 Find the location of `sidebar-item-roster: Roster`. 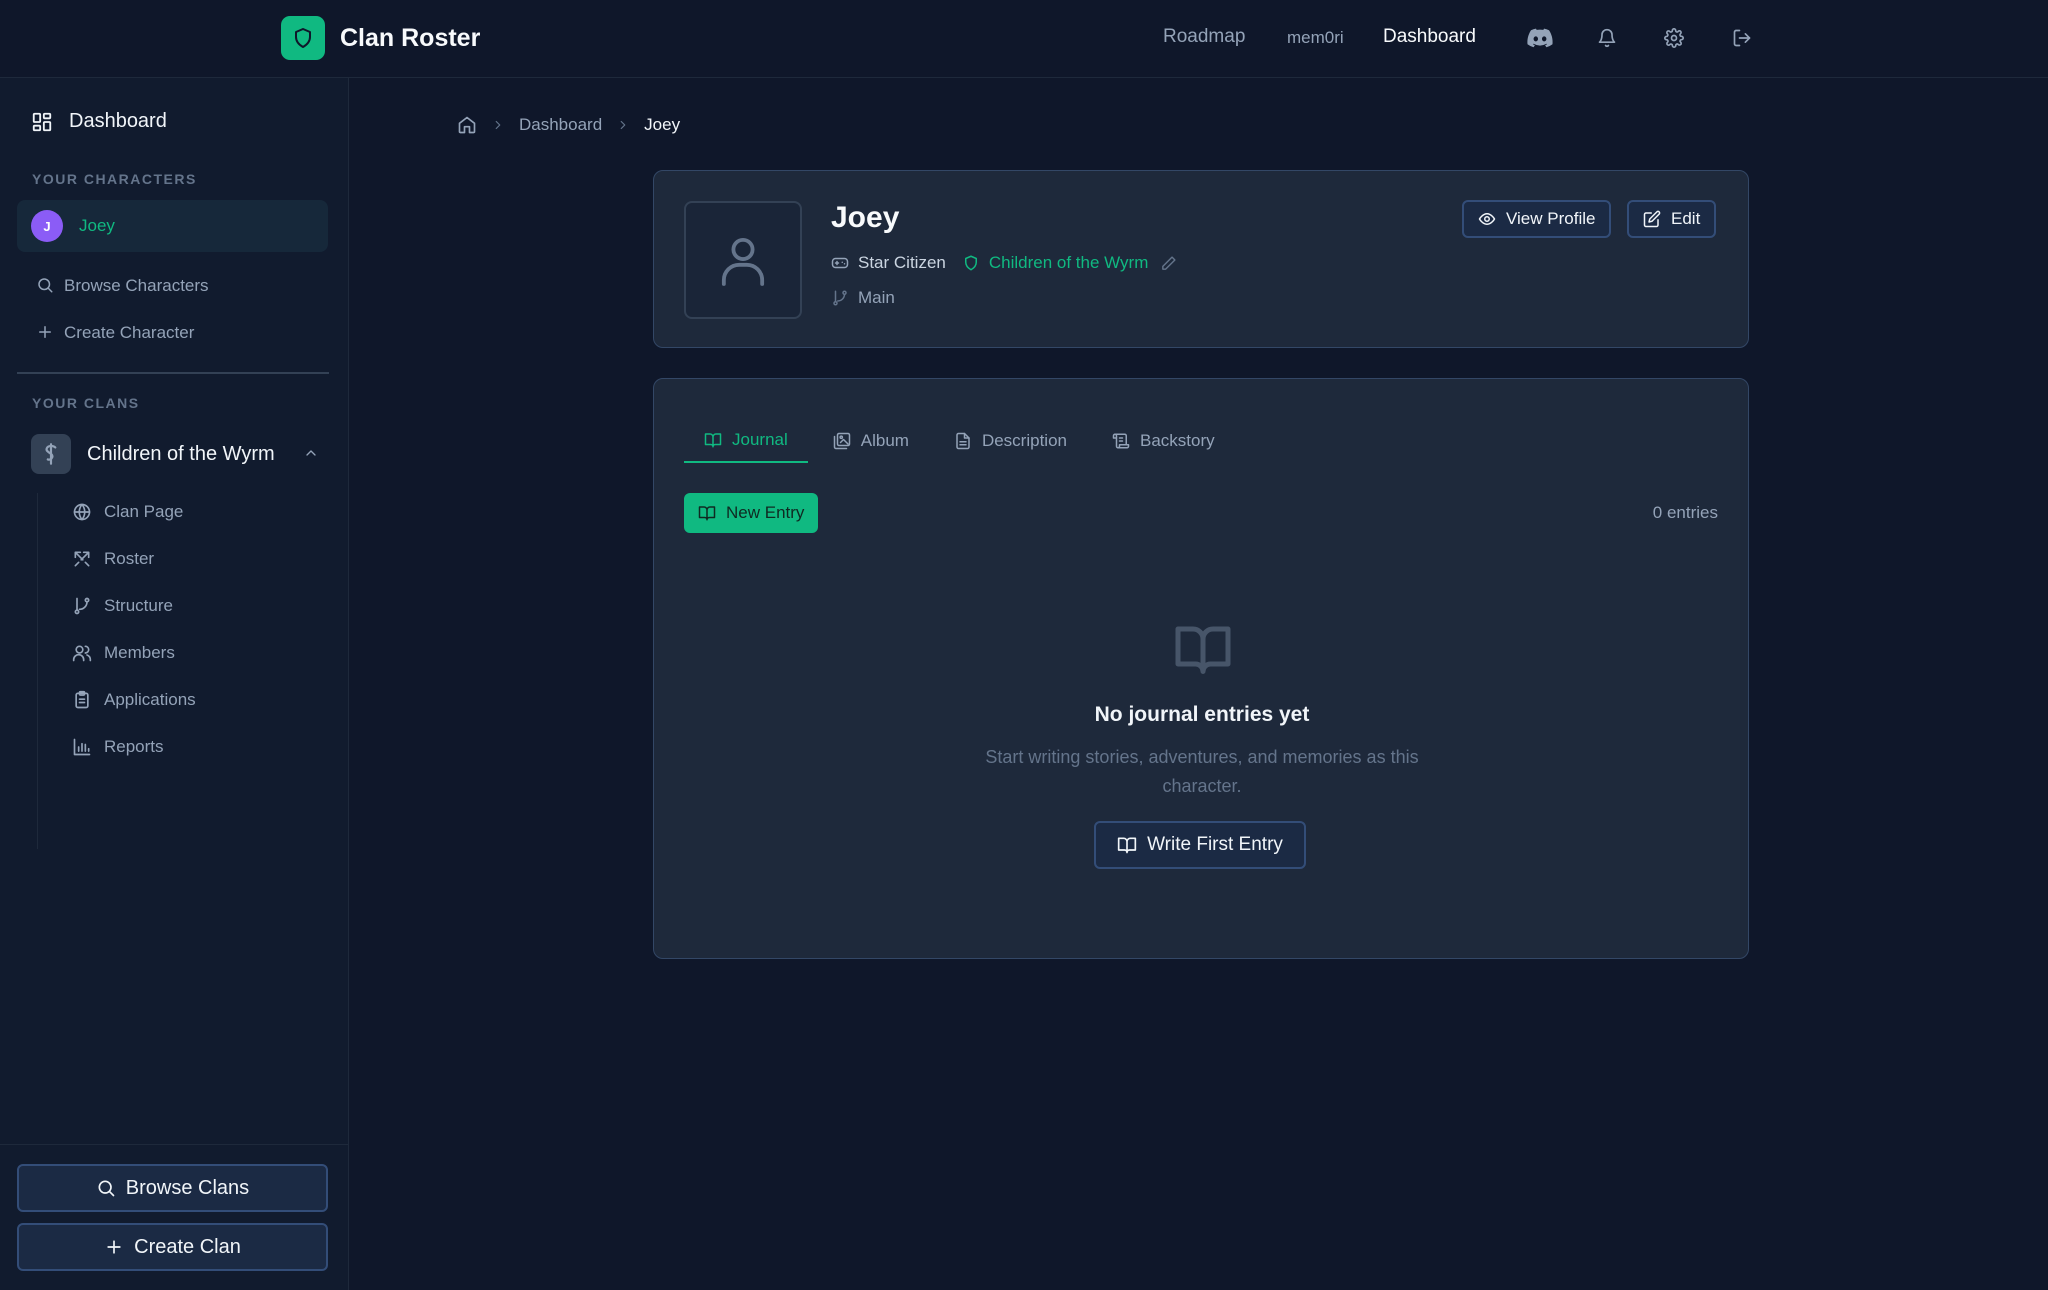

sidebar-item-roster: Roster is located at coordinates (113, 559).